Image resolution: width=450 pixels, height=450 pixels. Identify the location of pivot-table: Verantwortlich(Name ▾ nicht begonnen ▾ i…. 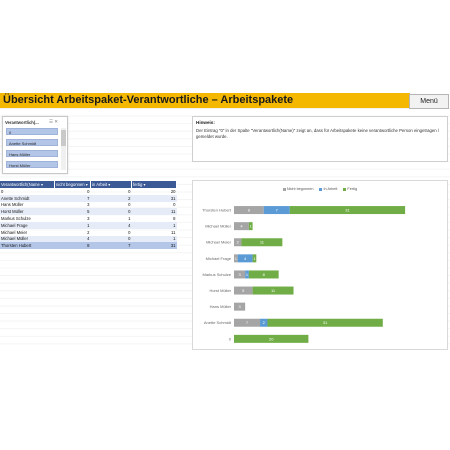
(88, 215).